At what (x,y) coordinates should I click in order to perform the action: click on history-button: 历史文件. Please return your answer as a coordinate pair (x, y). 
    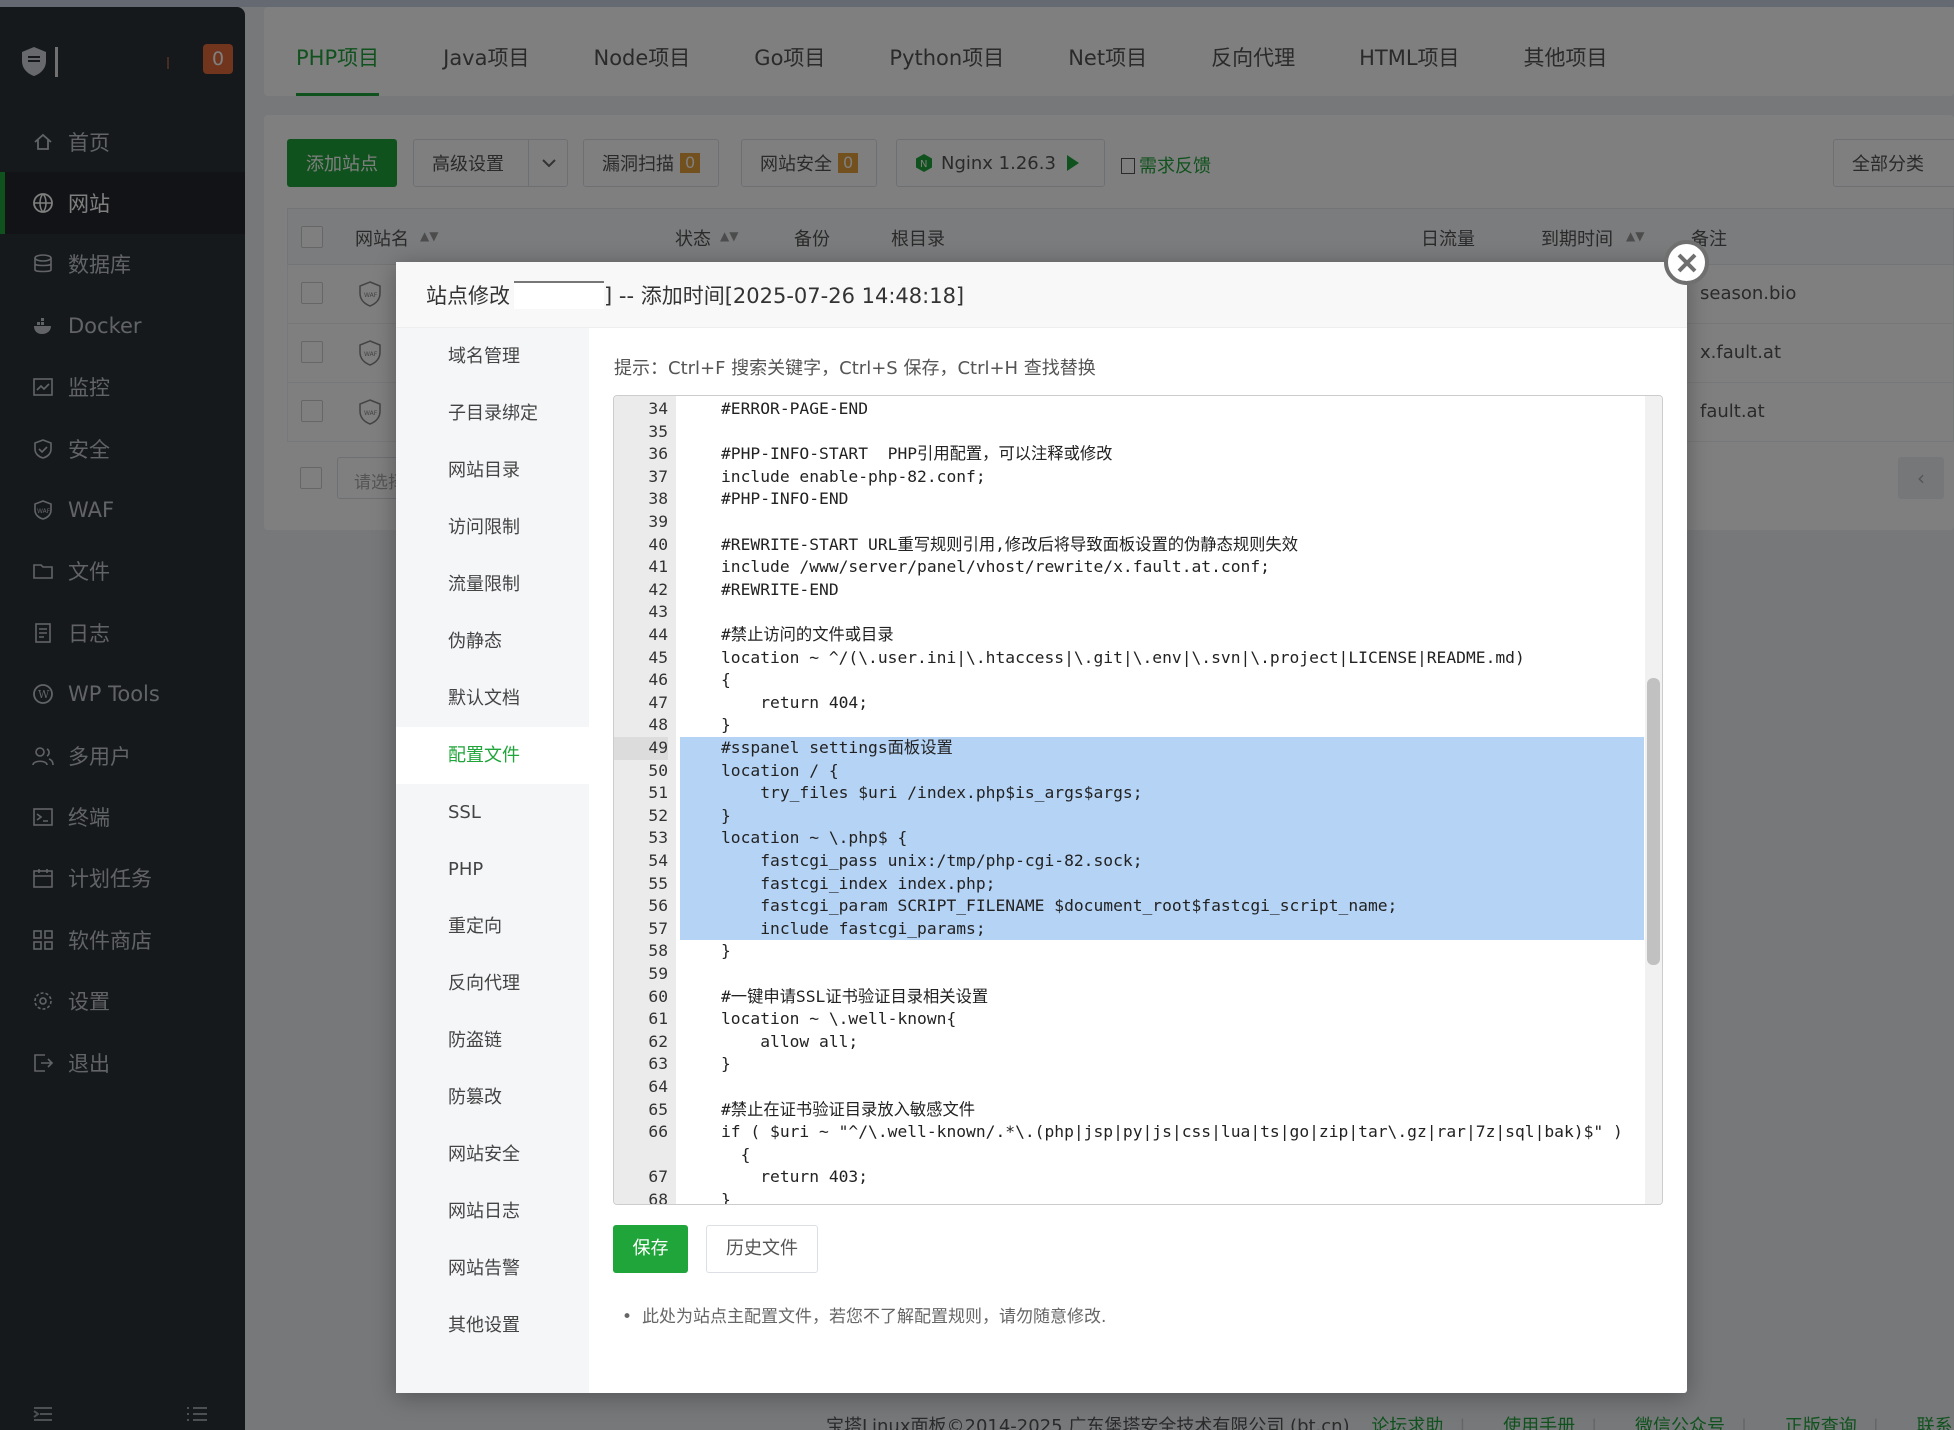
    Looking at the image, I should click on (762, 1249).